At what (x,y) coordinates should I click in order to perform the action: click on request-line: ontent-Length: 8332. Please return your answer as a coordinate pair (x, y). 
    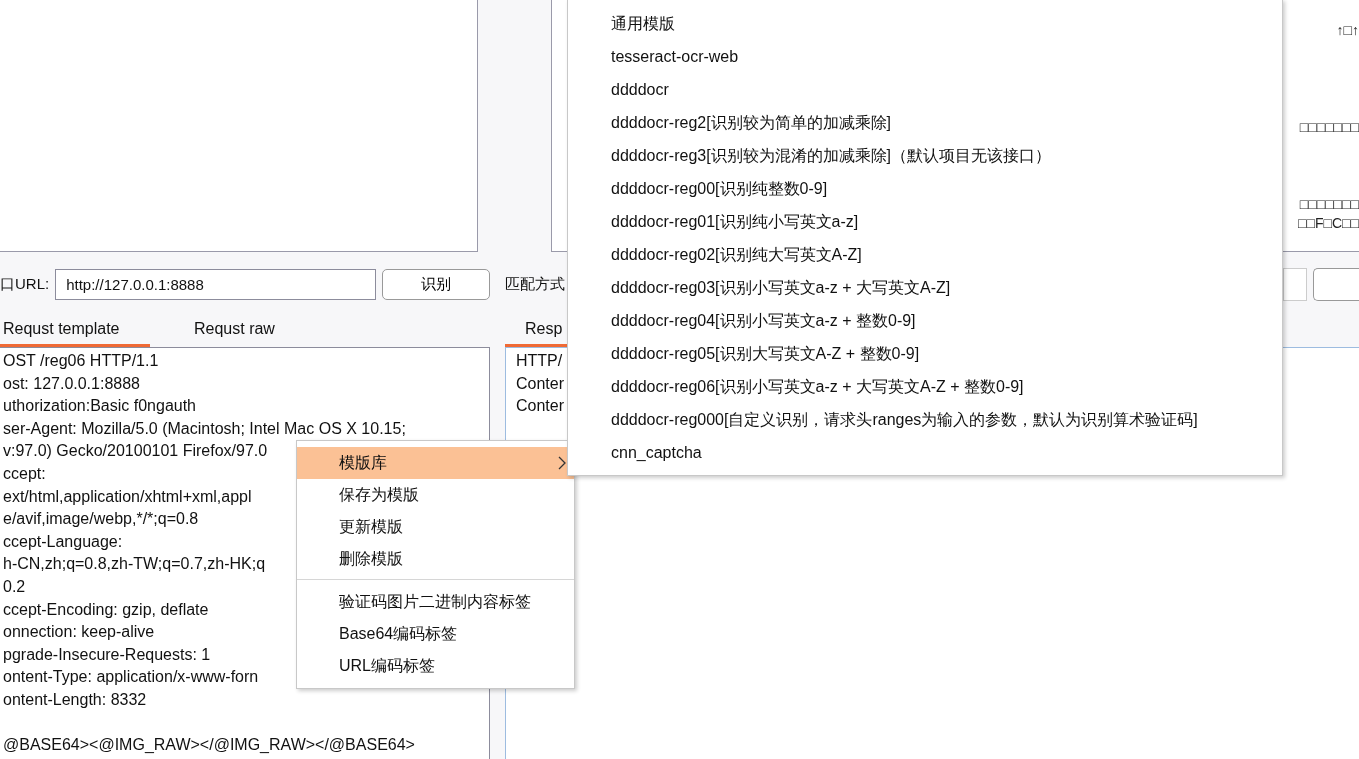
    Looking at the image, I should click on (75, 699).